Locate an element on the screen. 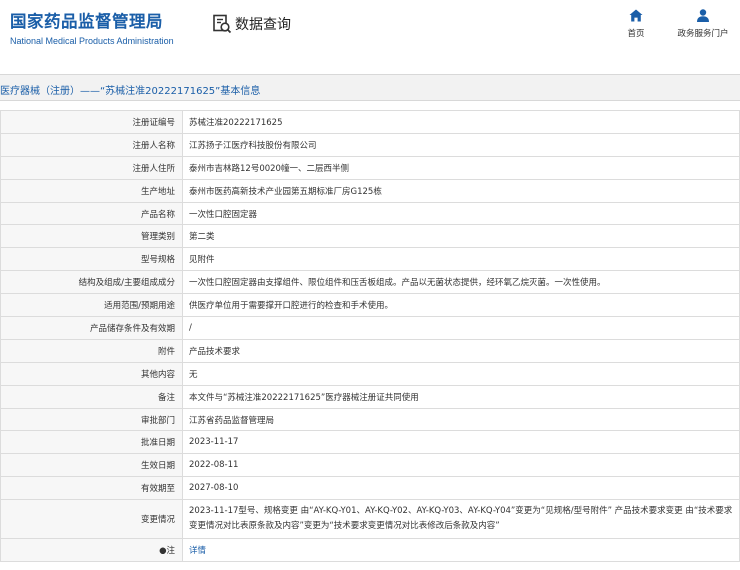  table-row: 附件 产品技术要求 is located at coordinates (370, 350).